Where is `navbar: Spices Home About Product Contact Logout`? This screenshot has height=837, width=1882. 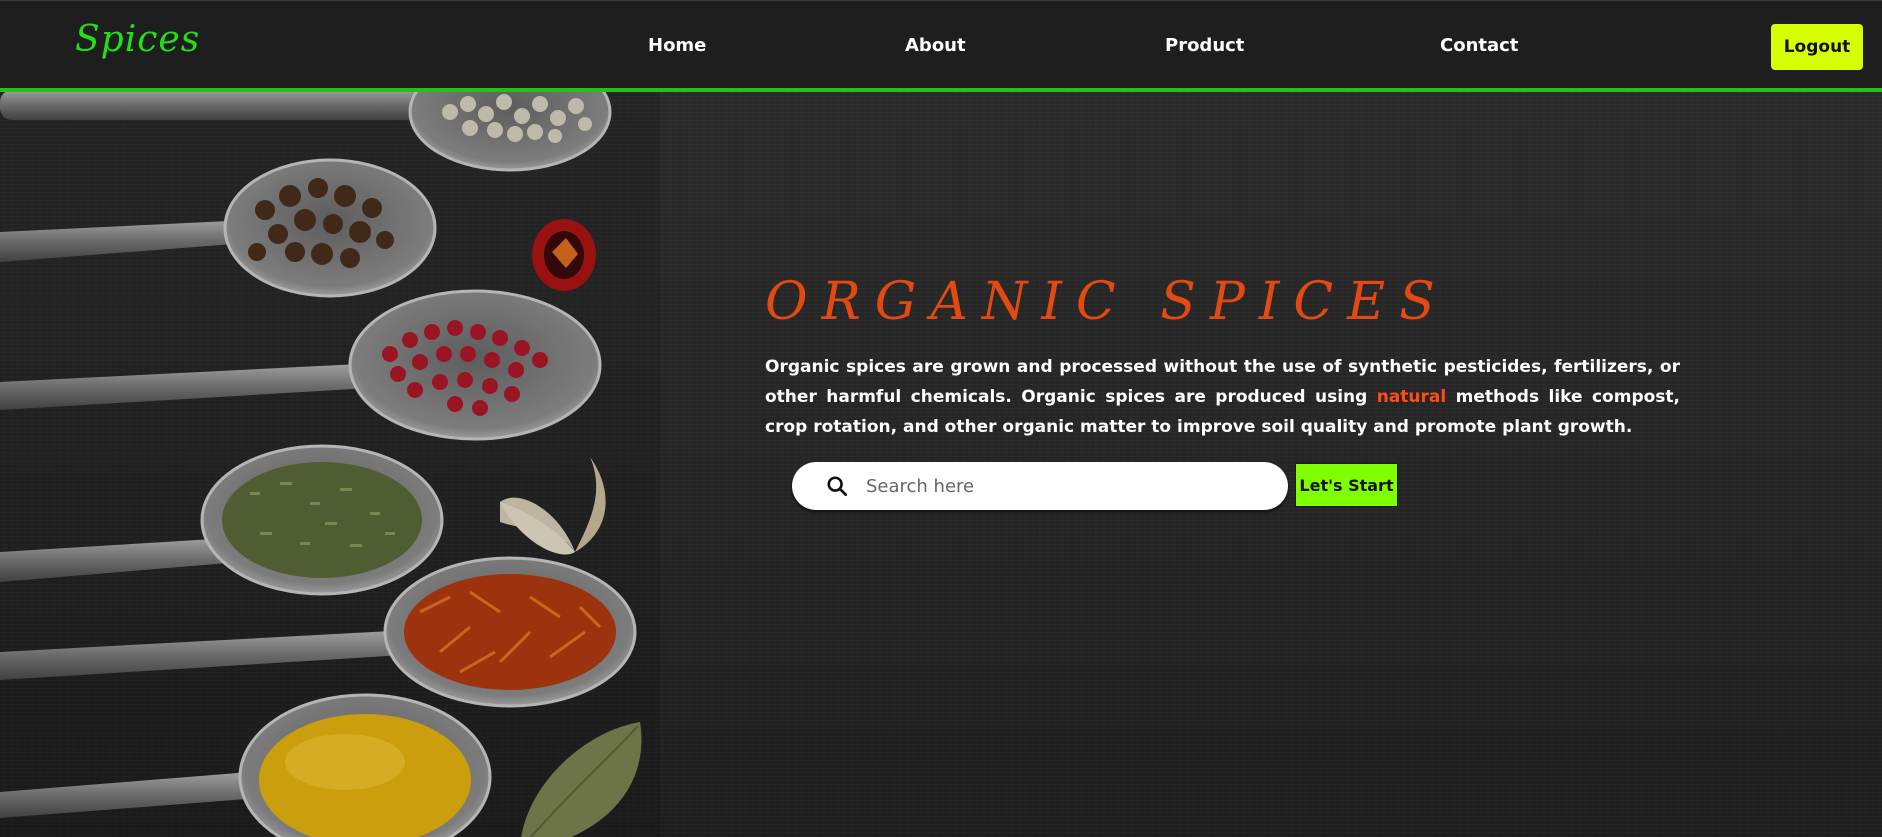 navbar: Spices Home About Product Contact Logout is located at coordinates (941, 46).